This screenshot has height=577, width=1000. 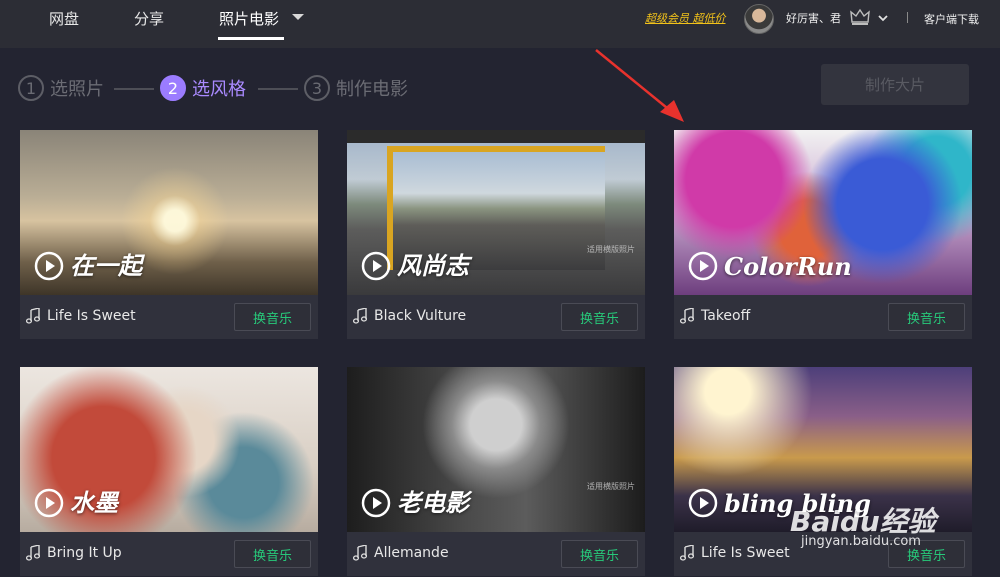 What do you see at coordinates (496, 317) in the screenshot?
I see `card-footer: Black Vulture 换音乐` at bounding box center [496, 317].